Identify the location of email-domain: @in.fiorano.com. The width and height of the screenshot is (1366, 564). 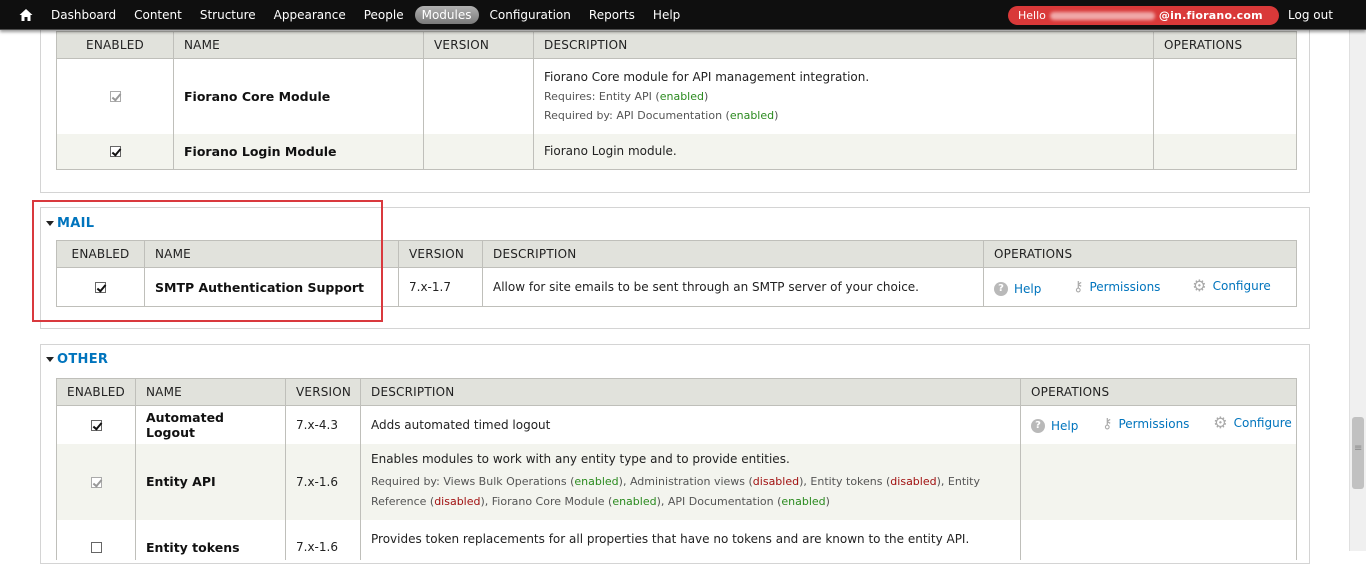
(1210, 15).